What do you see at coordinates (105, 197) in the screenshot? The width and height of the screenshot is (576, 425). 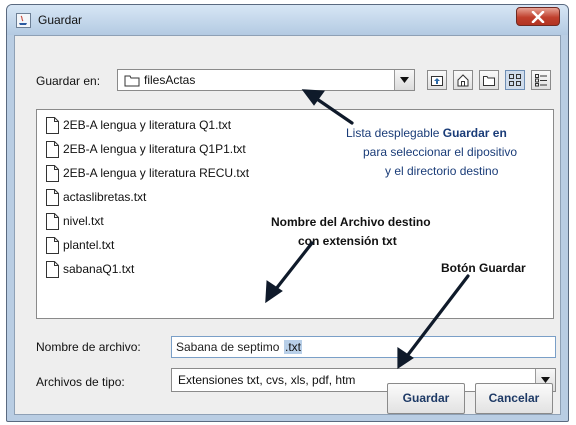 I see `file-name: actaslibretas.txt` at bounding box center [105, 197].